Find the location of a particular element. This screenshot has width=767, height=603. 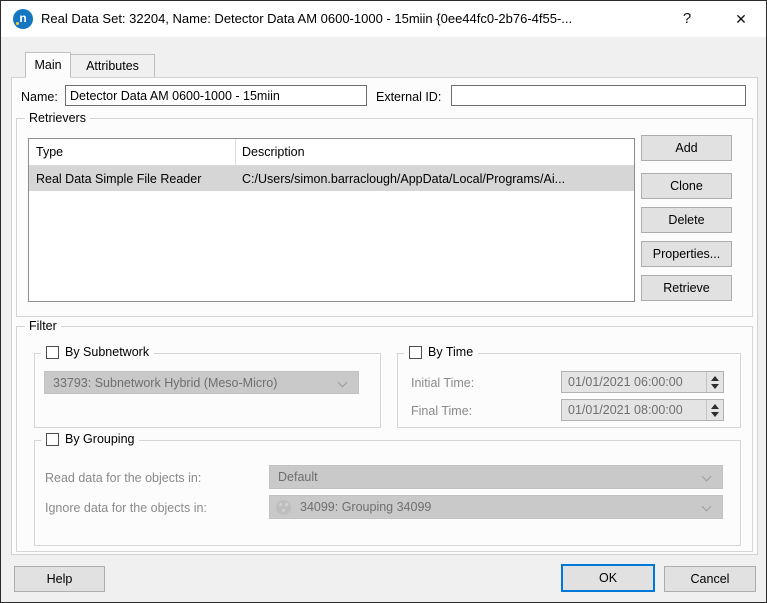

grouping-icon is located at coordinates (283, 507).